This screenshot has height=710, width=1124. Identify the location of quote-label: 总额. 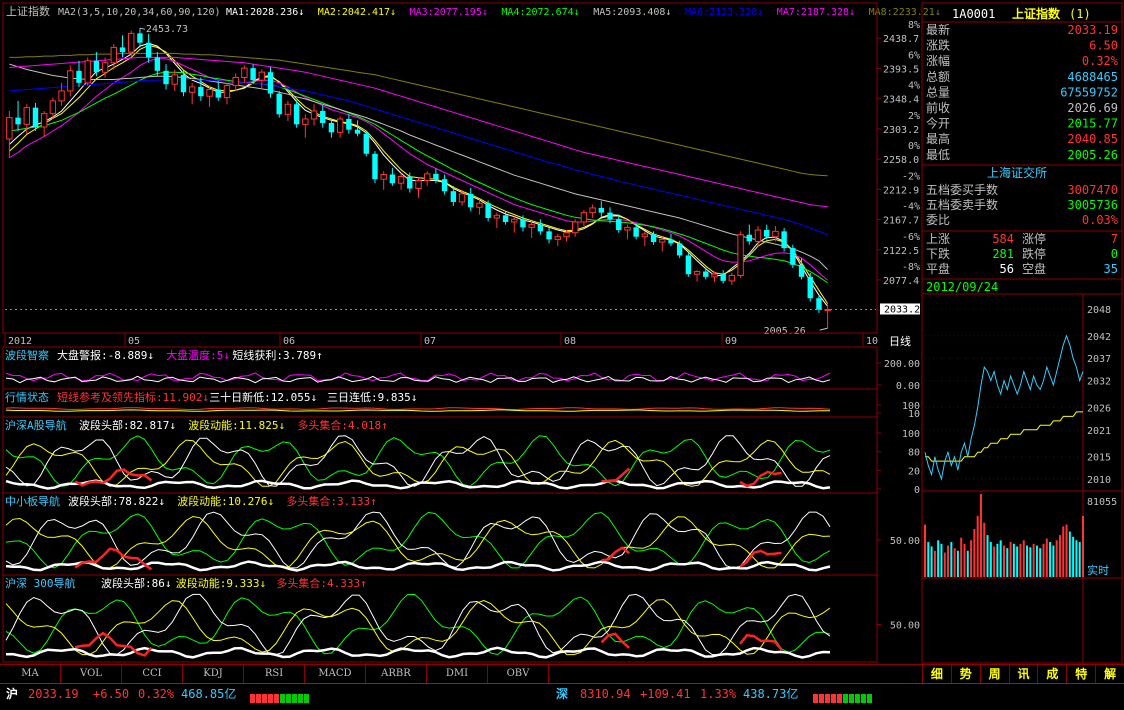
(938, 77).